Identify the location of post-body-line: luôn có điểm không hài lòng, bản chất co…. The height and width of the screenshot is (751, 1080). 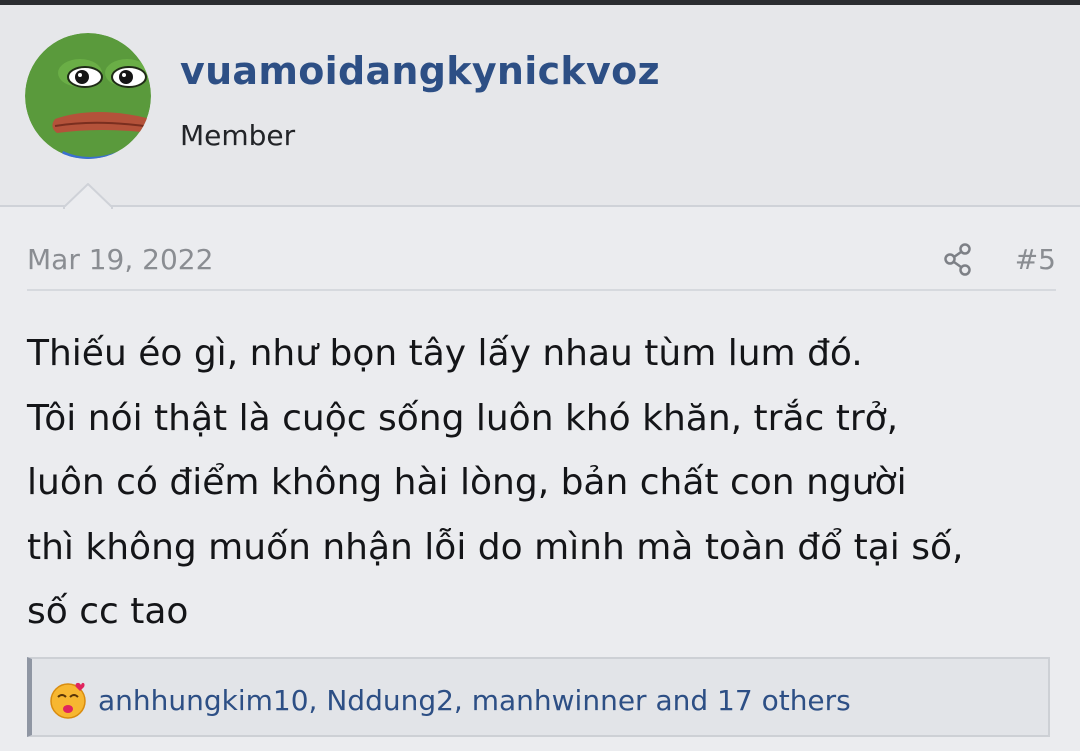
(467, 482).